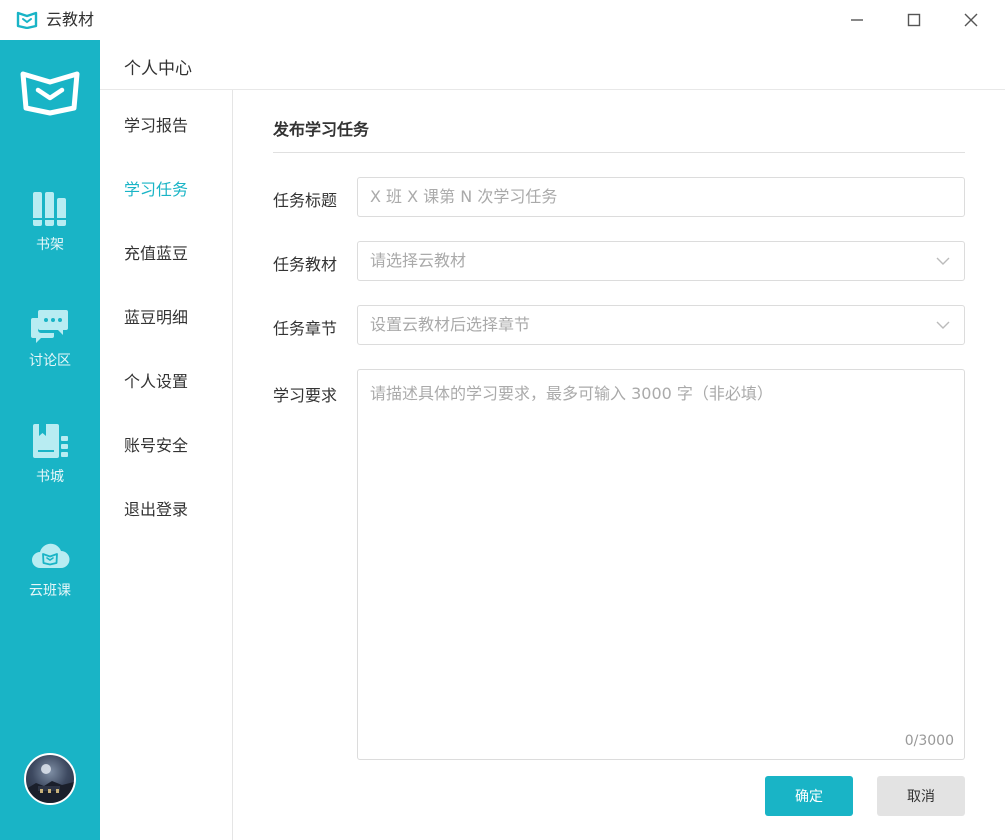 This screenshot has height=840, width=1005. Describe the element at coordinates (70, 19) in the screenshot. I see `window-title: 云教材` at that location.